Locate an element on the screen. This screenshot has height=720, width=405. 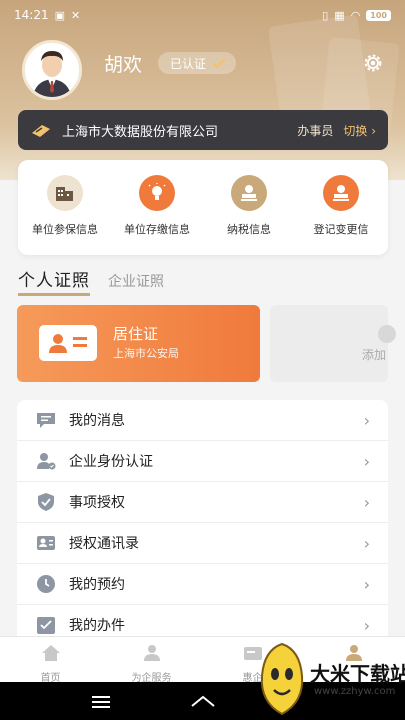
check-icon is located at coordinates (219, 63).